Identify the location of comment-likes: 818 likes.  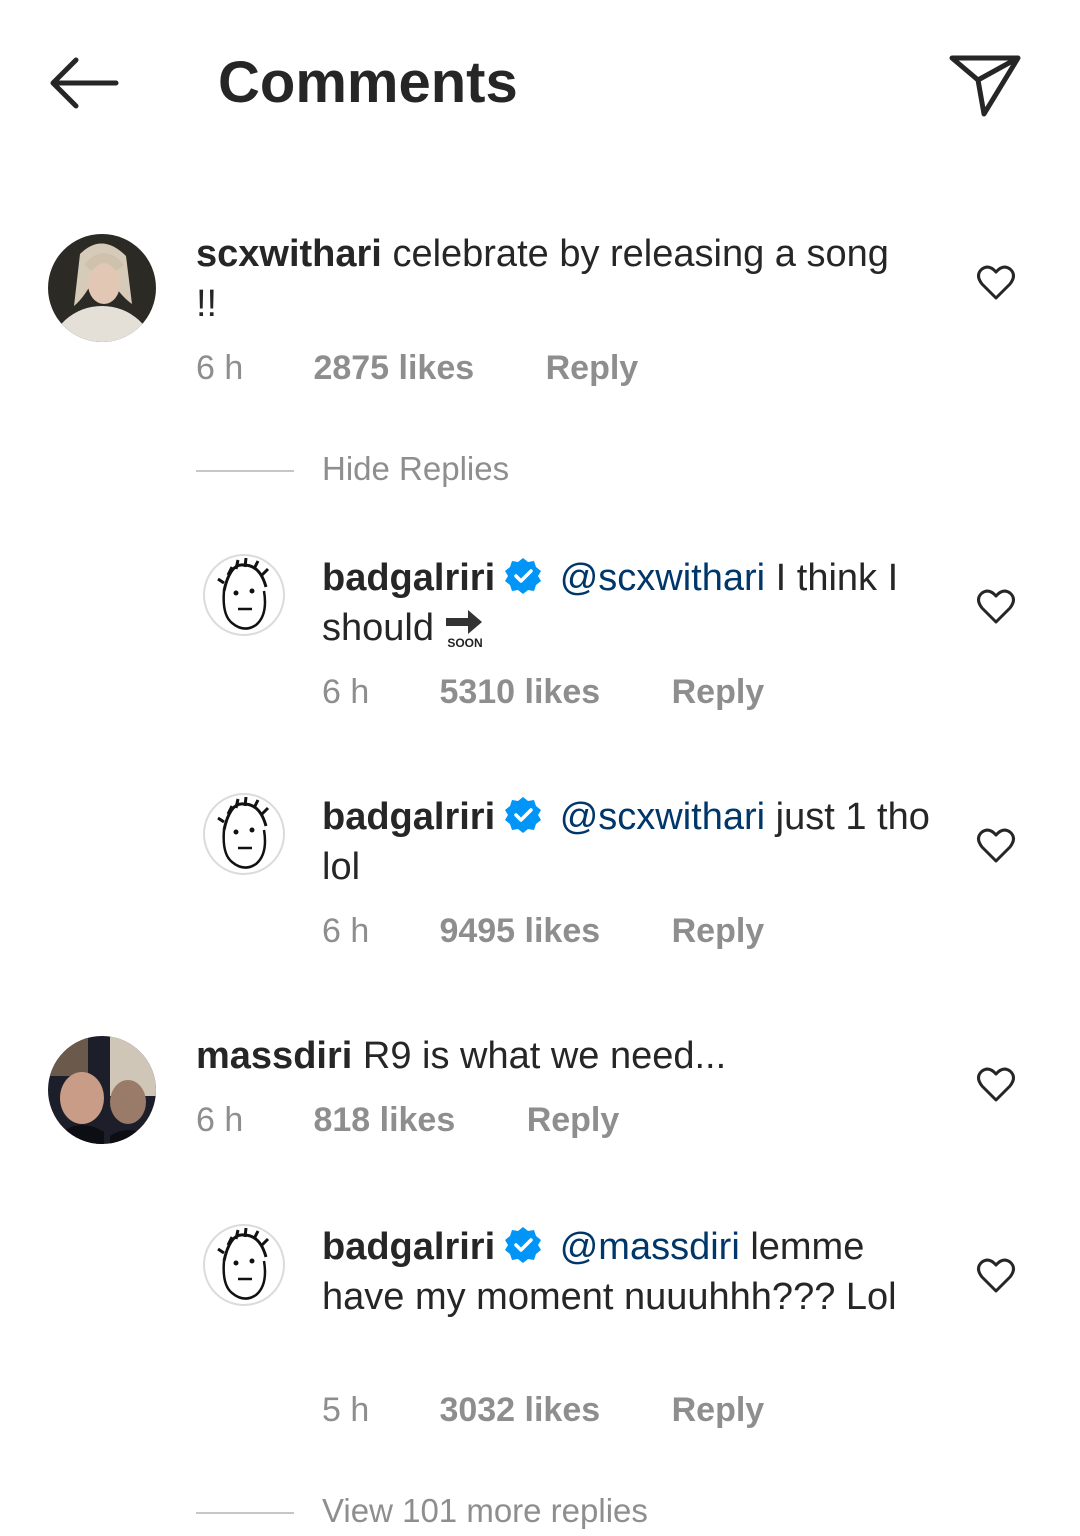
(384, 1120).